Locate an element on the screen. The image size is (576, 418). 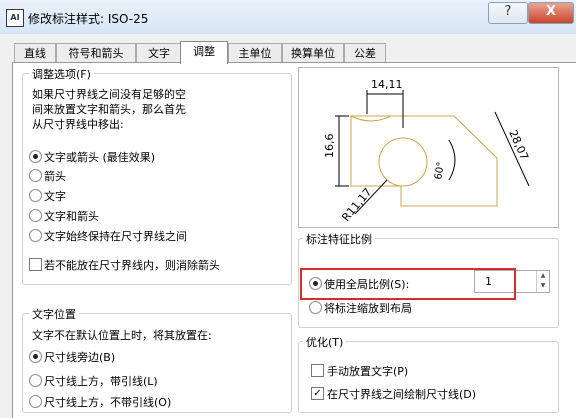
preview-part-arc is located at coordinates (371, 118).